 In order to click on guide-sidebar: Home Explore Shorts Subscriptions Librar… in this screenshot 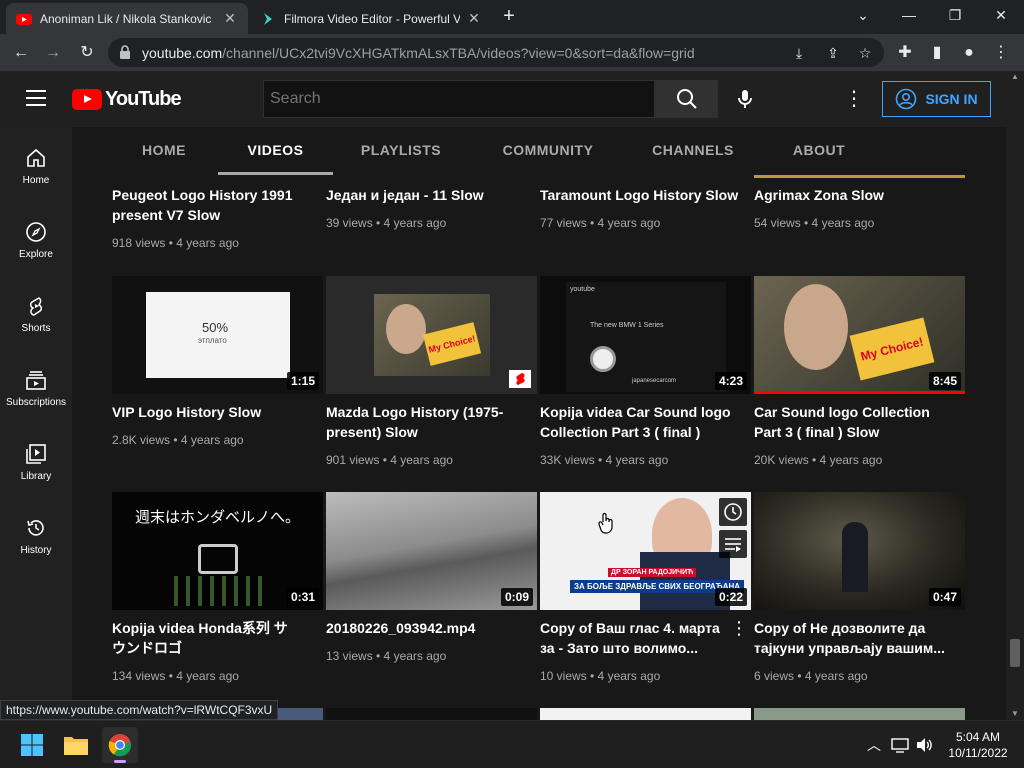, I will do `click(36, 423)`.